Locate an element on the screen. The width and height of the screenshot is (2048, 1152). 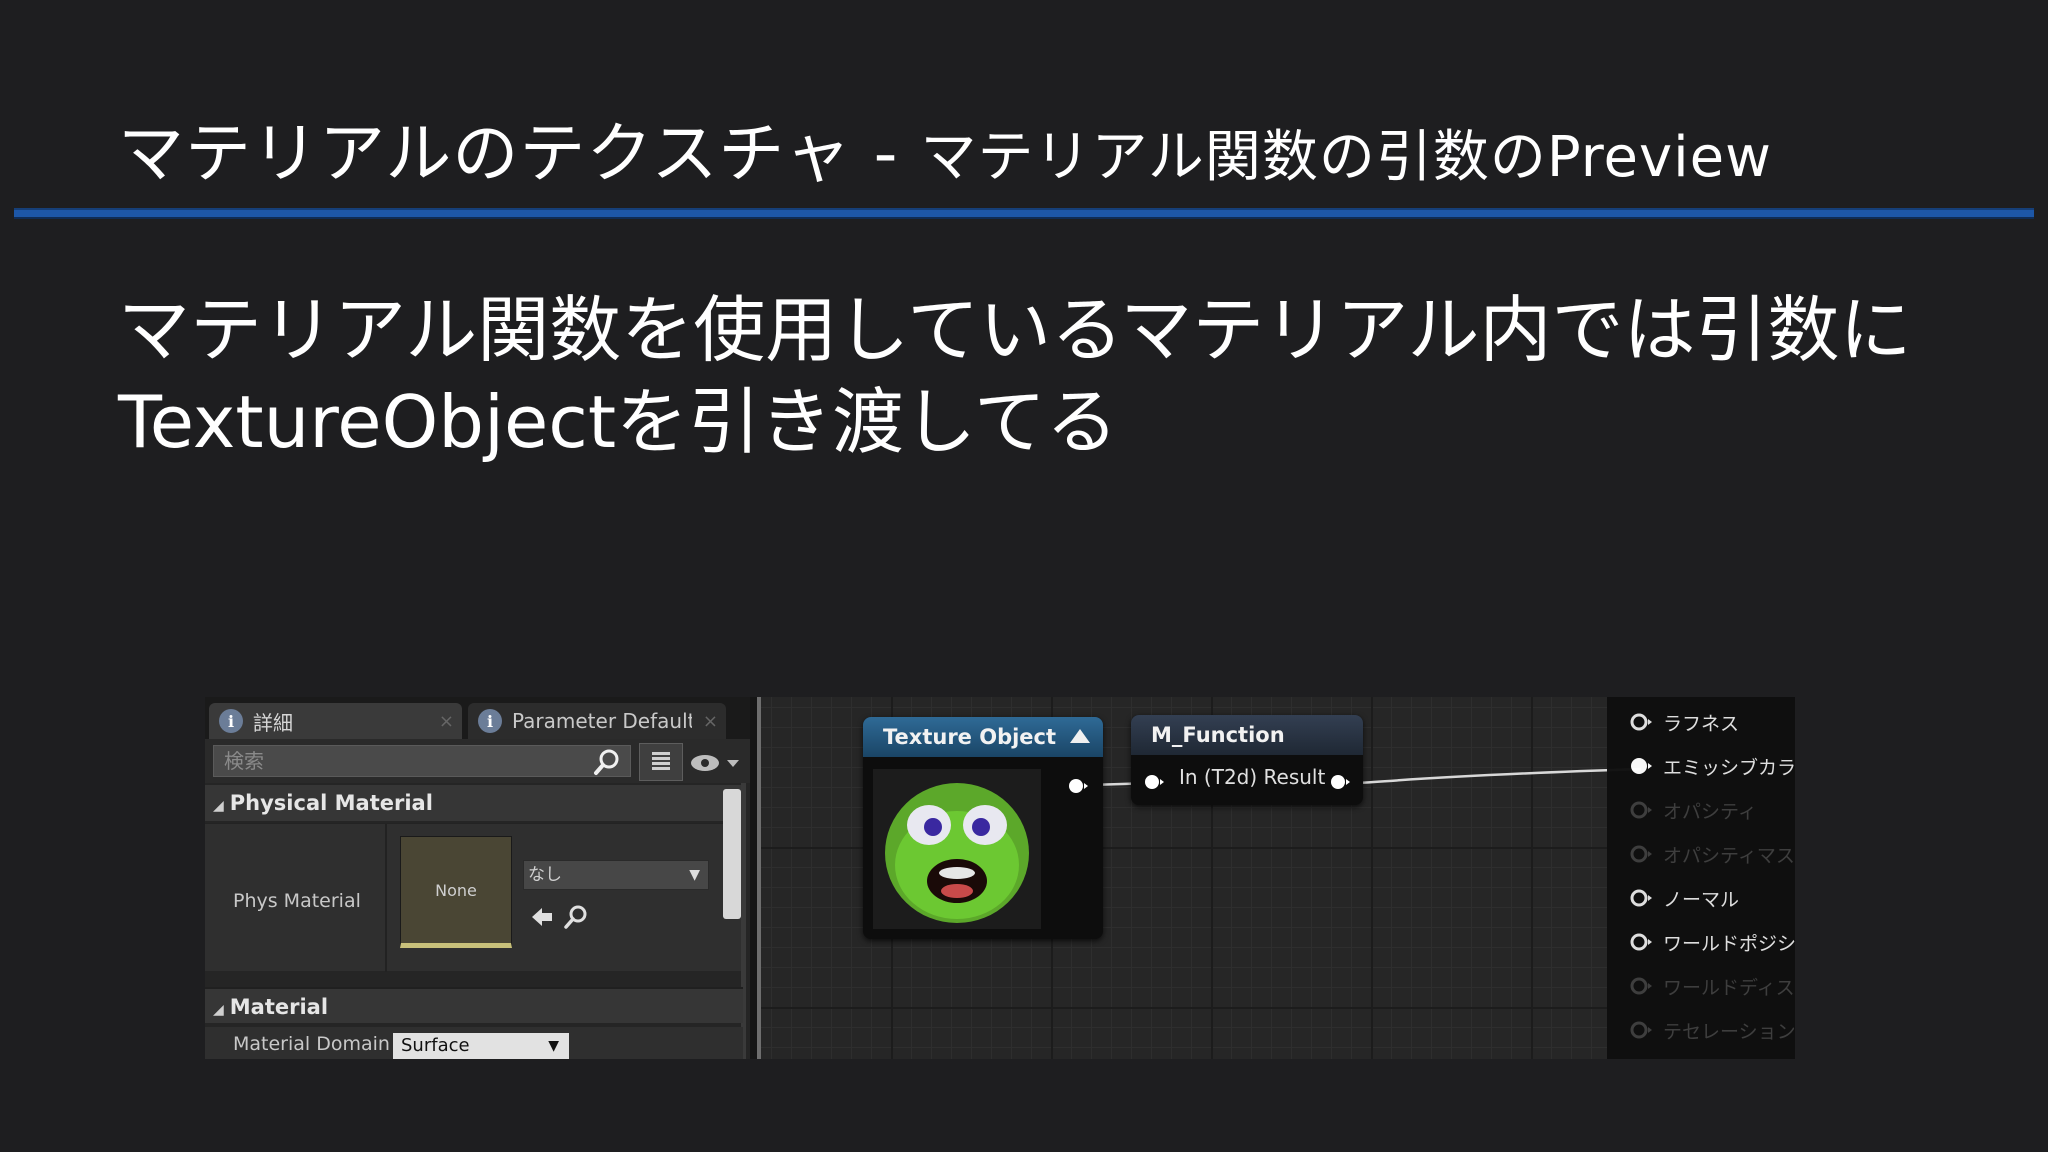
tab-parameter-defaults-label: Parameter Defaults is located at coordinates (602, 721).